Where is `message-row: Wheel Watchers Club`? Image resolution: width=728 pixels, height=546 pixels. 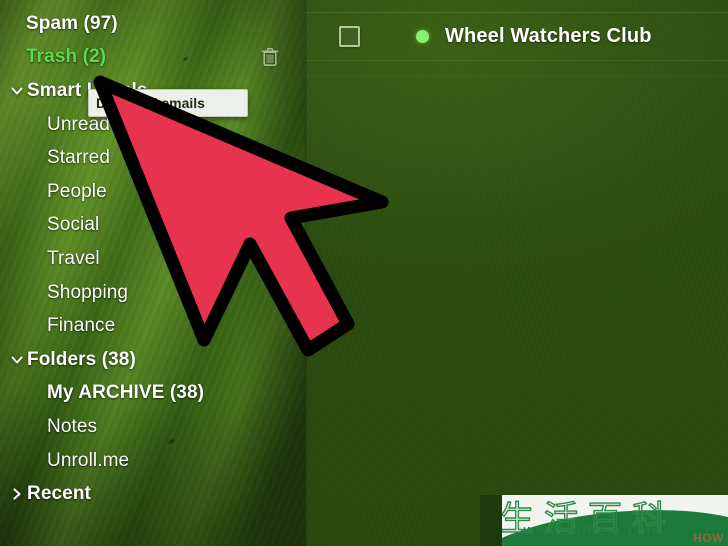
message-row: Wheel Watchers Club is located at coordinates (516, 36).